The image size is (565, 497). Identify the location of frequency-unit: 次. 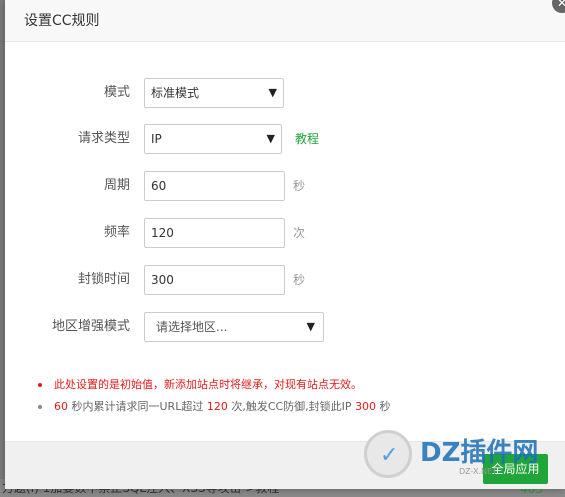
(299, 233).